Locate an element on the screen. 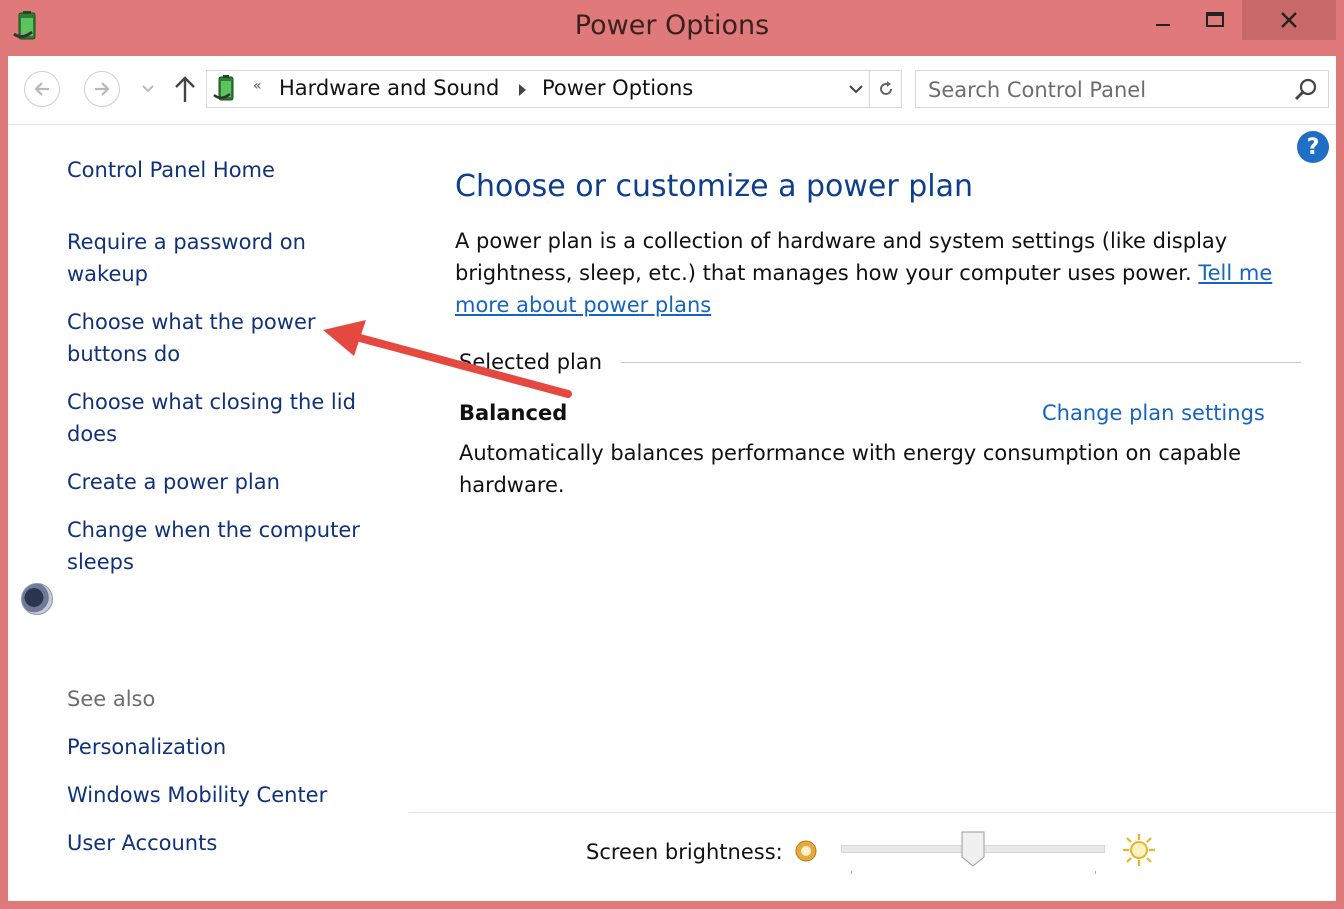  navigation-bar: « Hardware and Sound Power Options is located at coordinates (672, 90).